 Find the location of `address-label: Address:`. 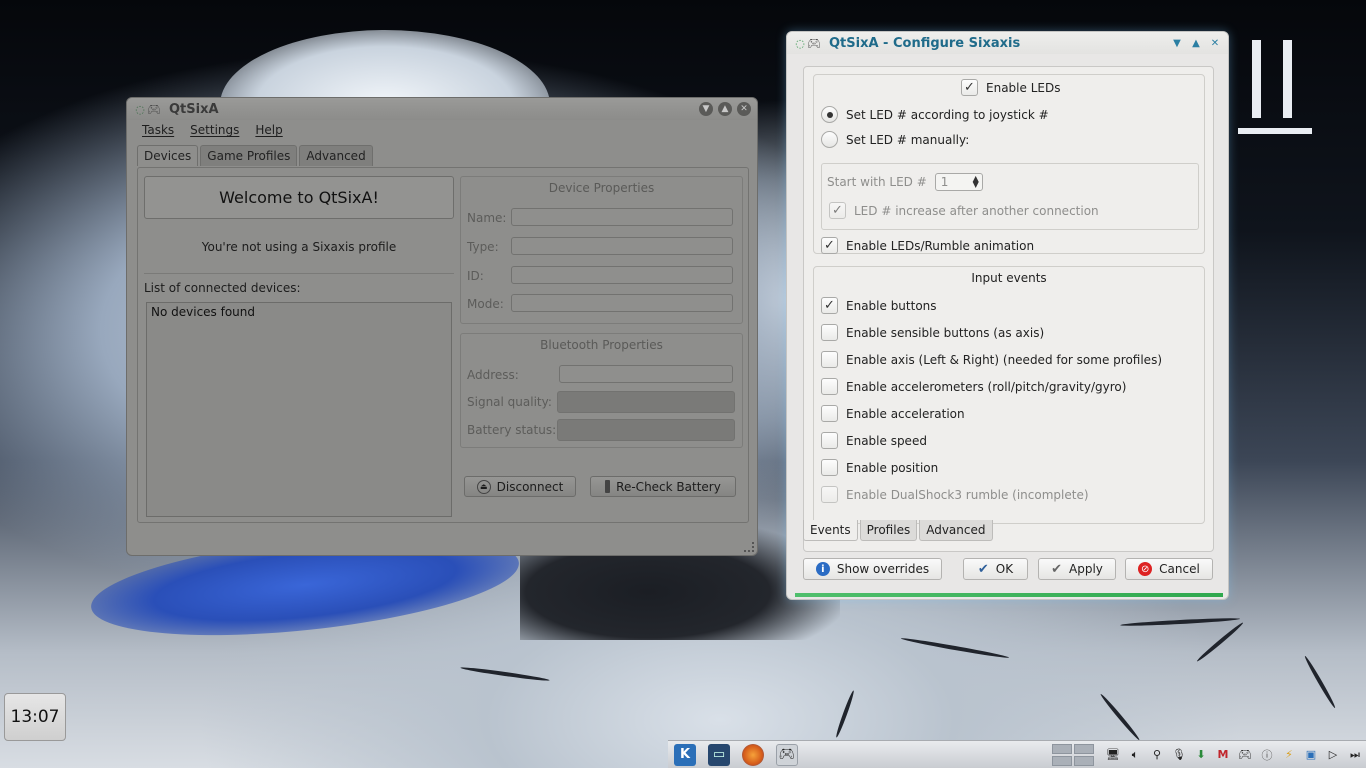

address-label: Address: is located at coordinates (493, 375).